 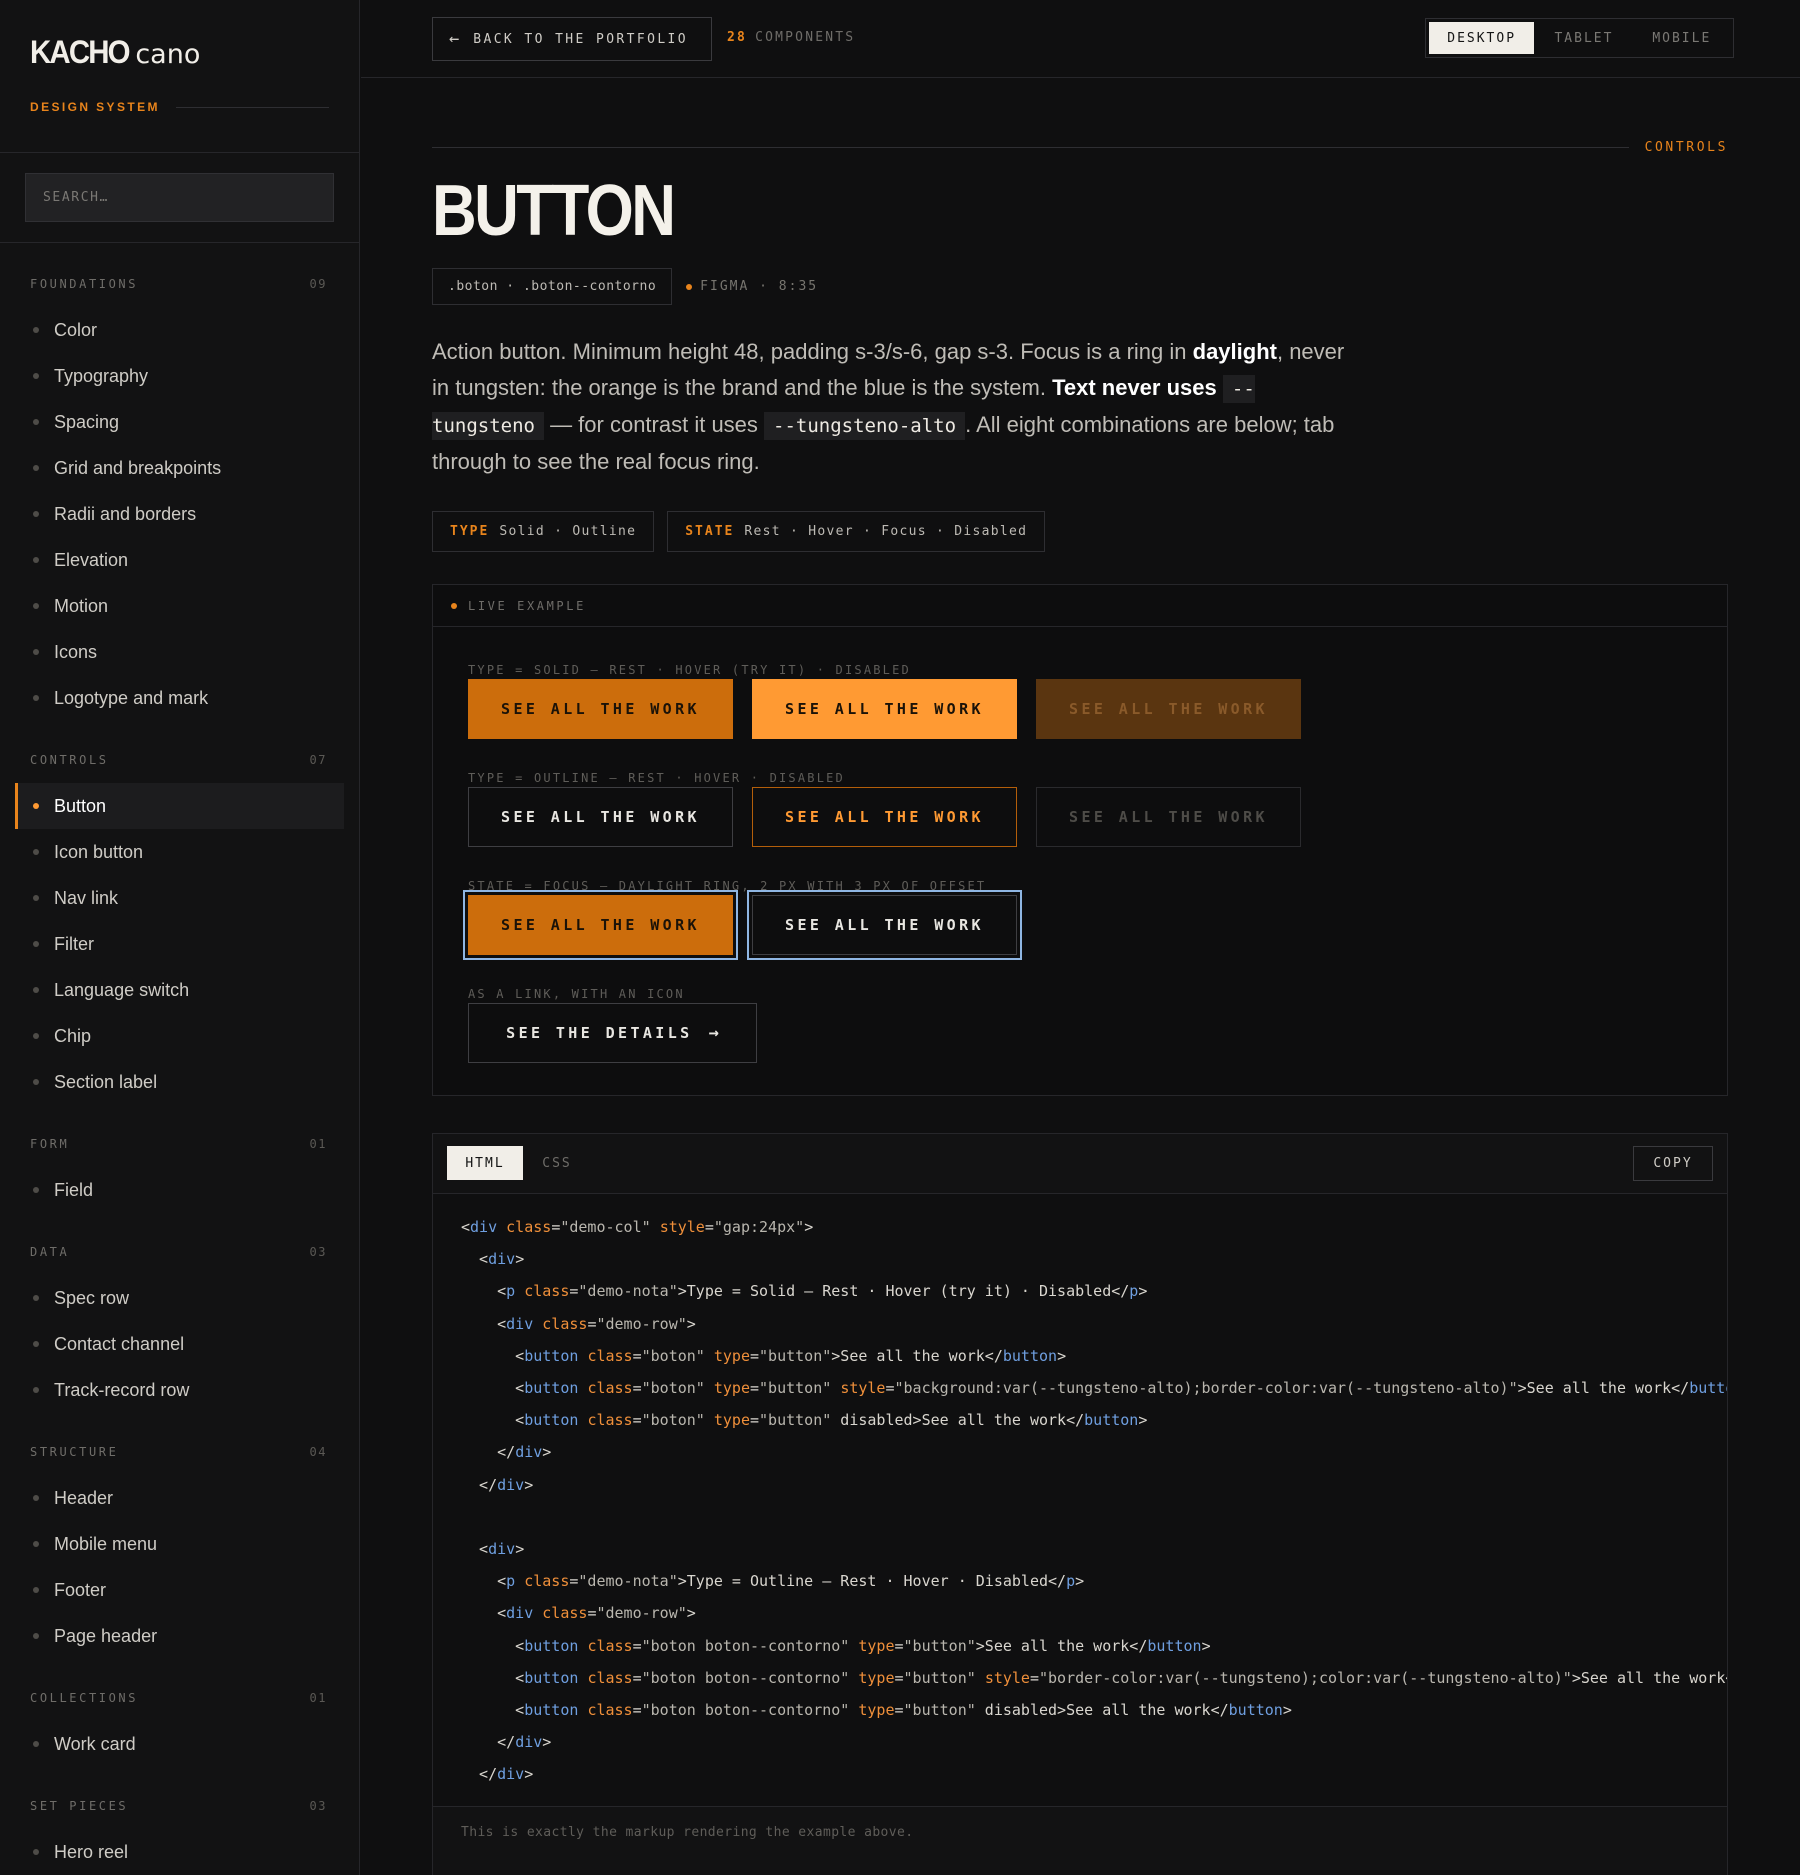 I want to click on sidebar-item-label: Icons, so click(x=76, y=651).